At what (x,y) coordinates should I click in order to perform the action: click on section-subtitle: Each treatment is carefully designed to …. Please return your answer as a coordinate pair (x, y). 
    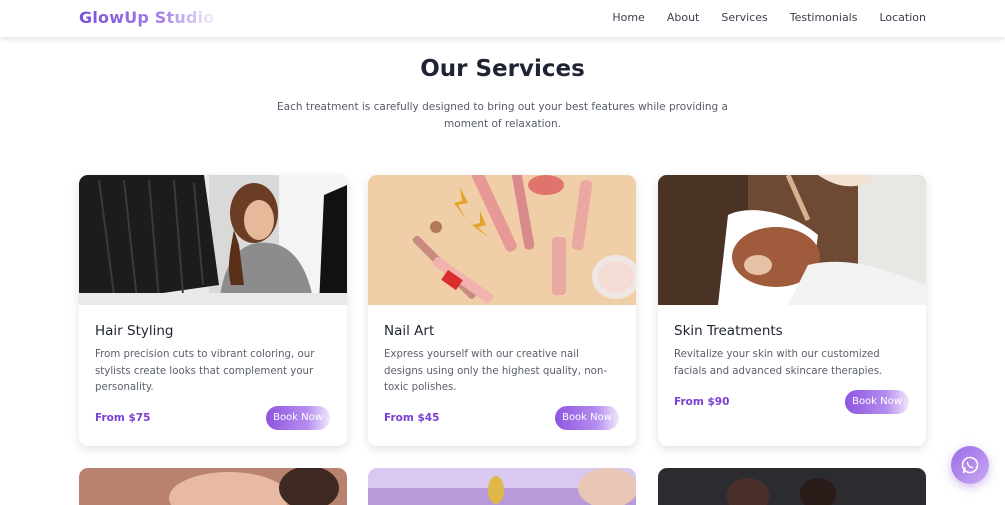
    Looking at the image, I should click on (502, 115).